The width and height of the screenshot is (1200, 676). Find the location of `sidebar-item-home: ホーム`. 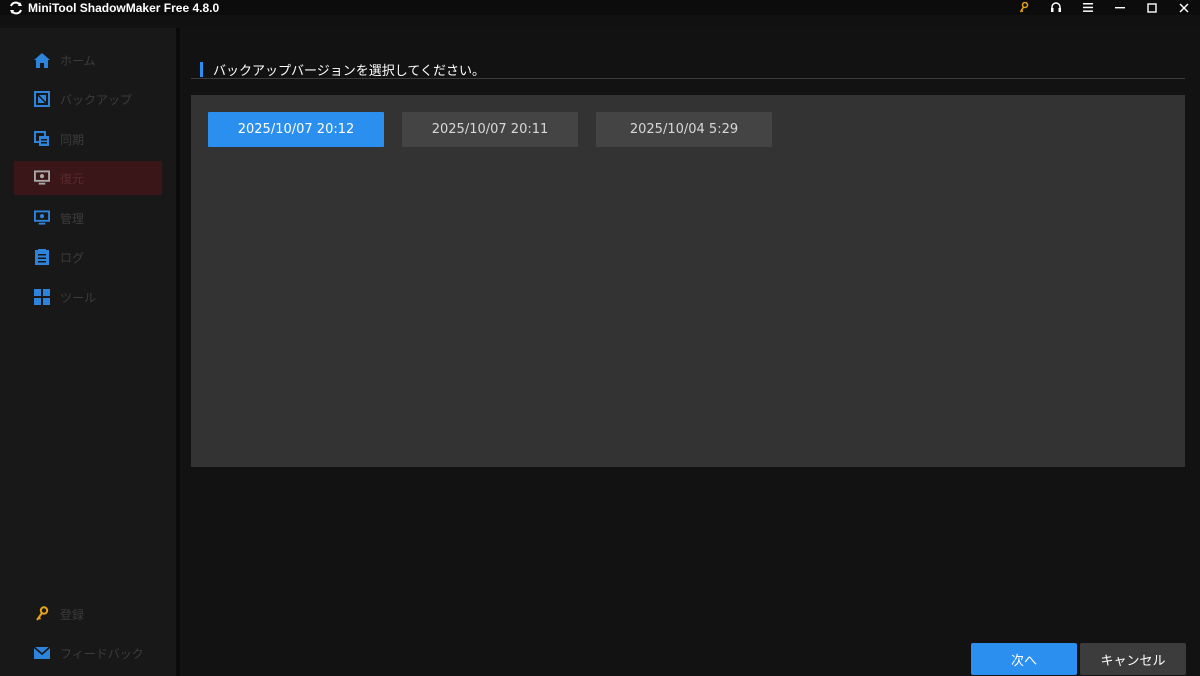

sidebar-item-home: ホーム is located at coordinates (88, 60).